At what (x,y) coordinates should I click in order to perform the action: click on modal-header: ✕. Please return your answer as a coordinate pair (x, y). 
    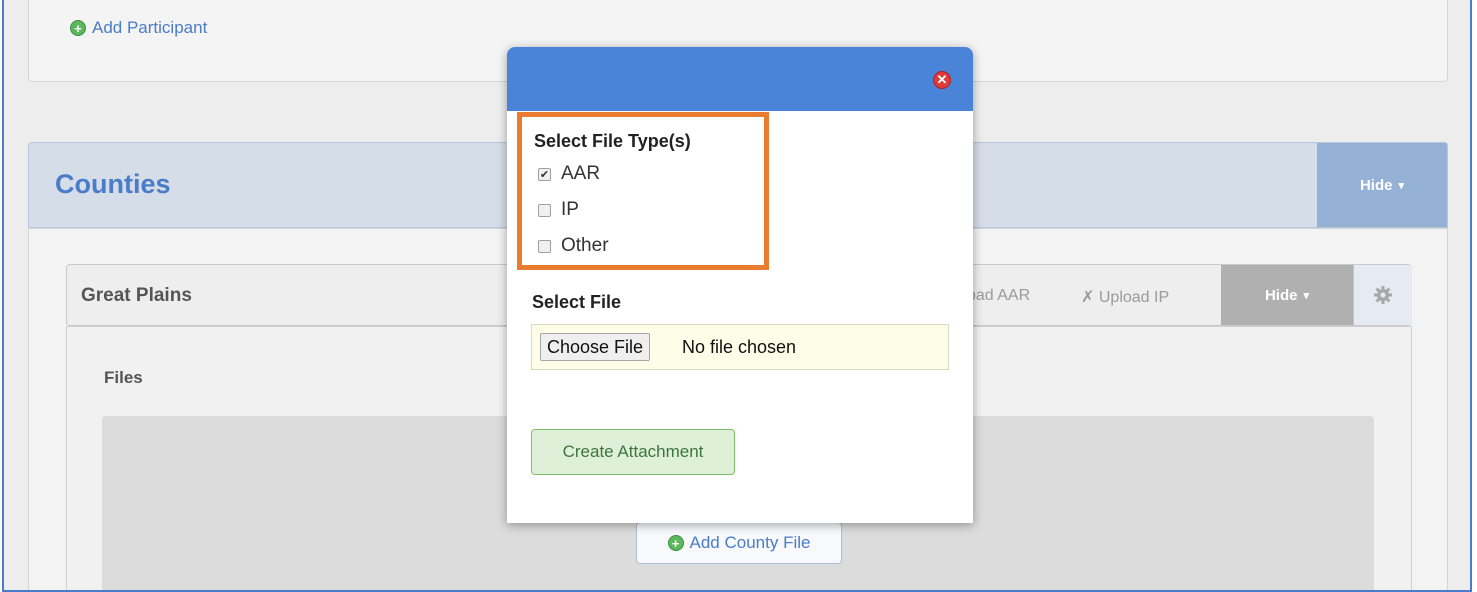
    Looking at the image, I should click on (740, 79).